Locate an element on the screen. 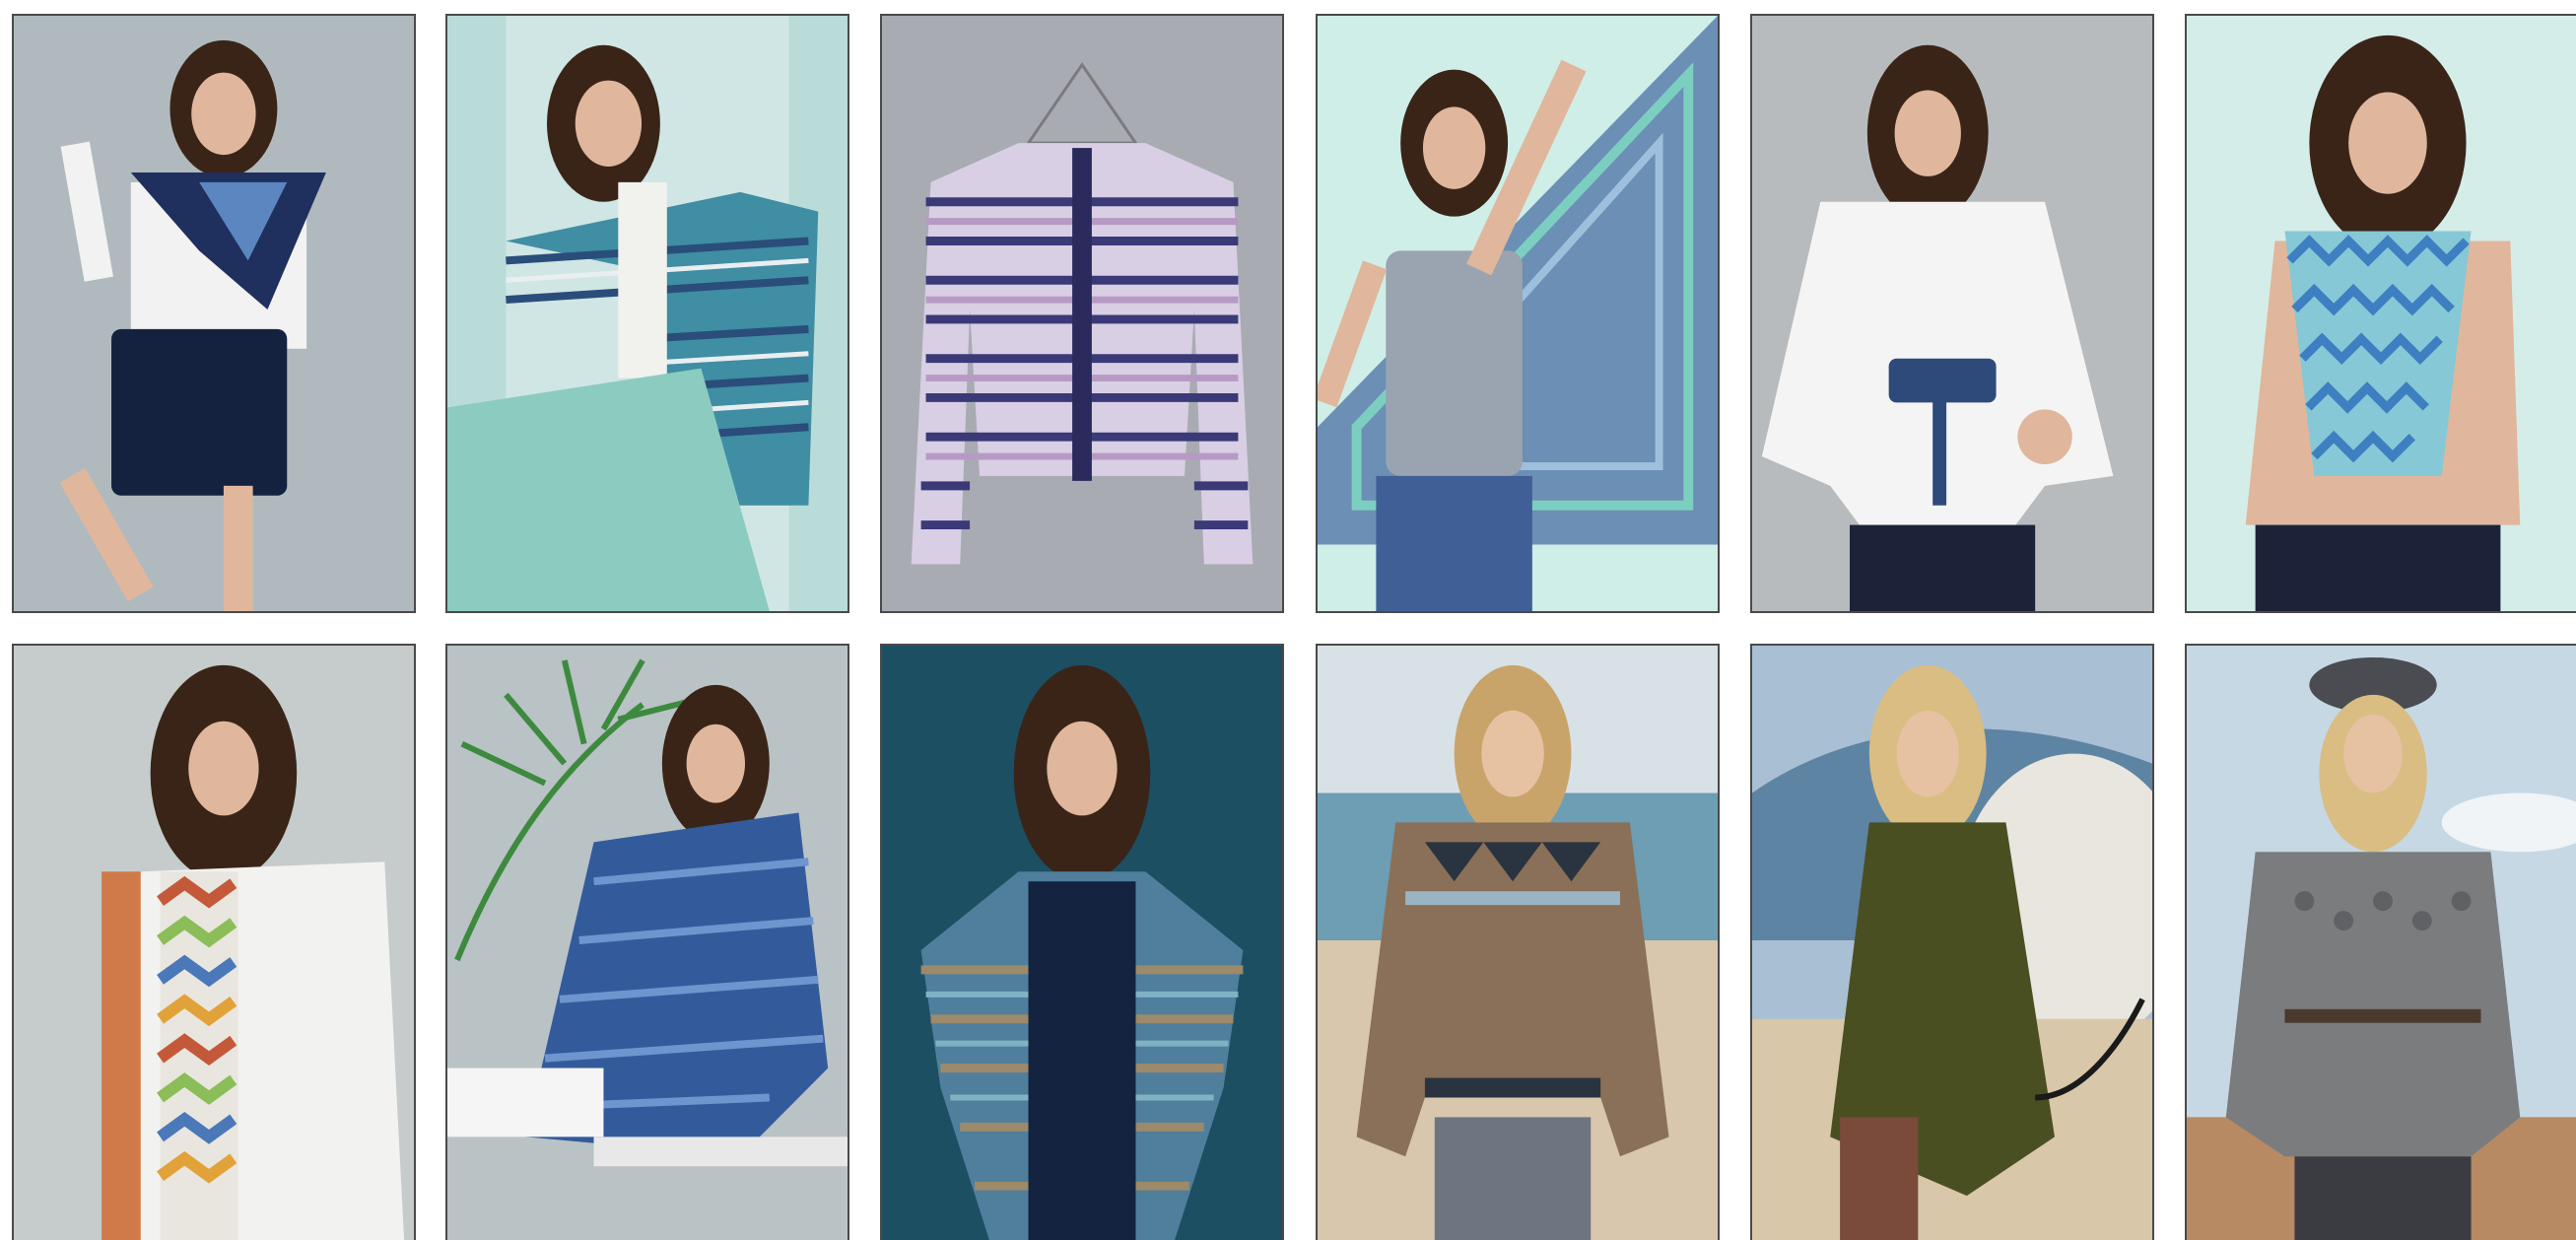 This screenshot has width=2576, height=1240. photo-model-holding-crochet-shawl is located at coordinates (1518, 313).